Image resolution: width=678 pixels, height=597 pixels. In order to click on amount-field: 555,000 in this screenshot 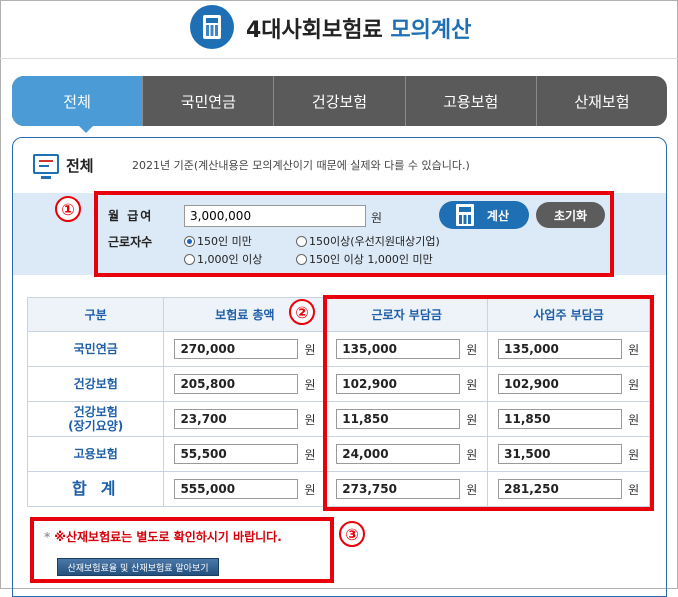, I will do `click(236, 489)`.